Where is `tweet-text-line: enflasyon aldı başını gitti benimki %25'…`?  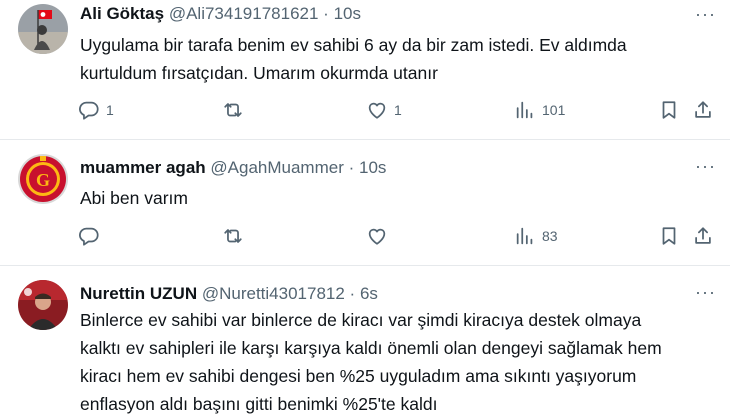
tweet-text-line: enflasyon aldı başını gitti benimki %25'… is located at coordinates (259, 404).